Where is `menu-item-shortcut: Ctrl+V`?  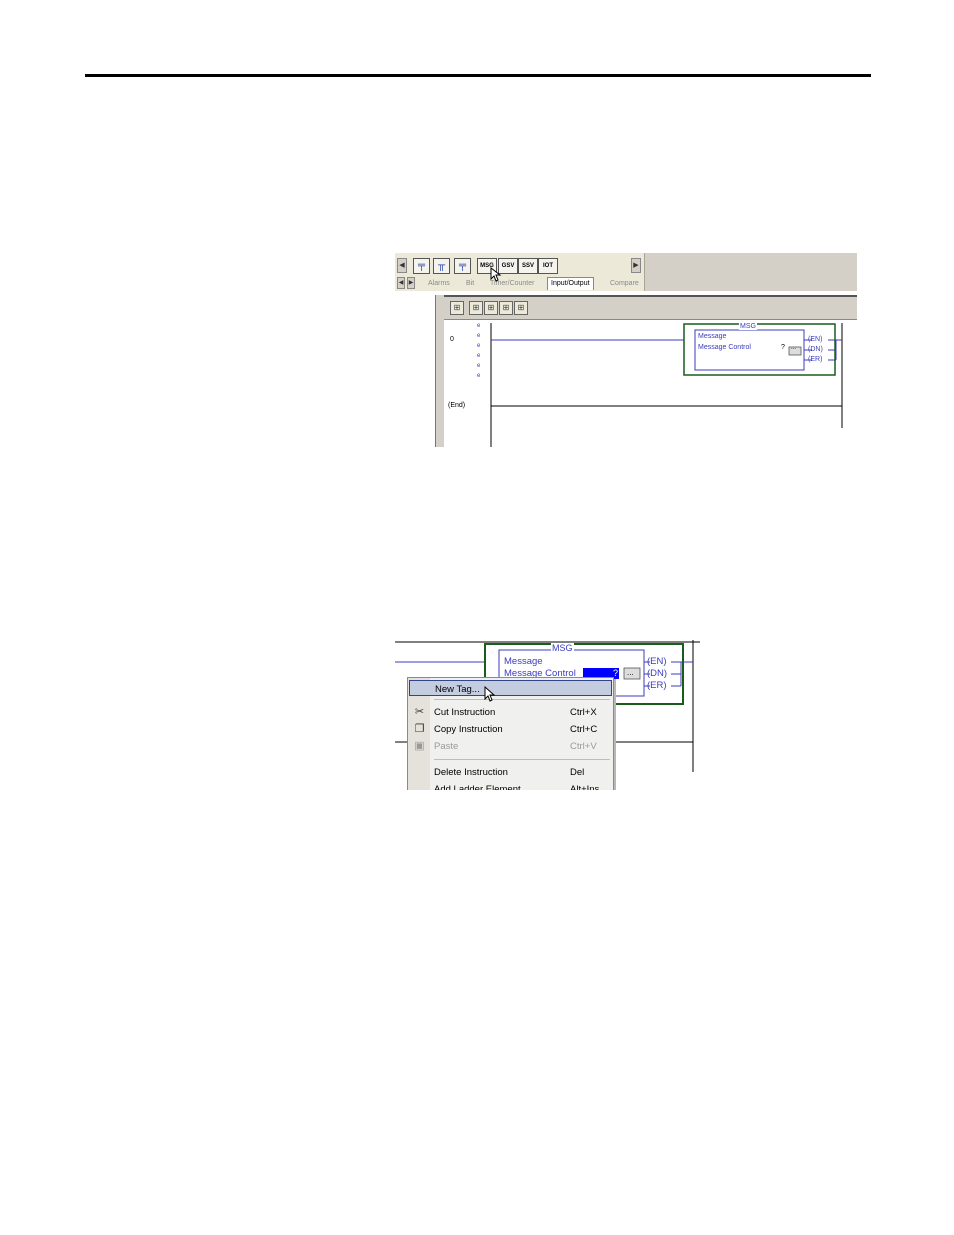 menu-item-shortcut: Ctrl+V is located at coordinates (583, 746).